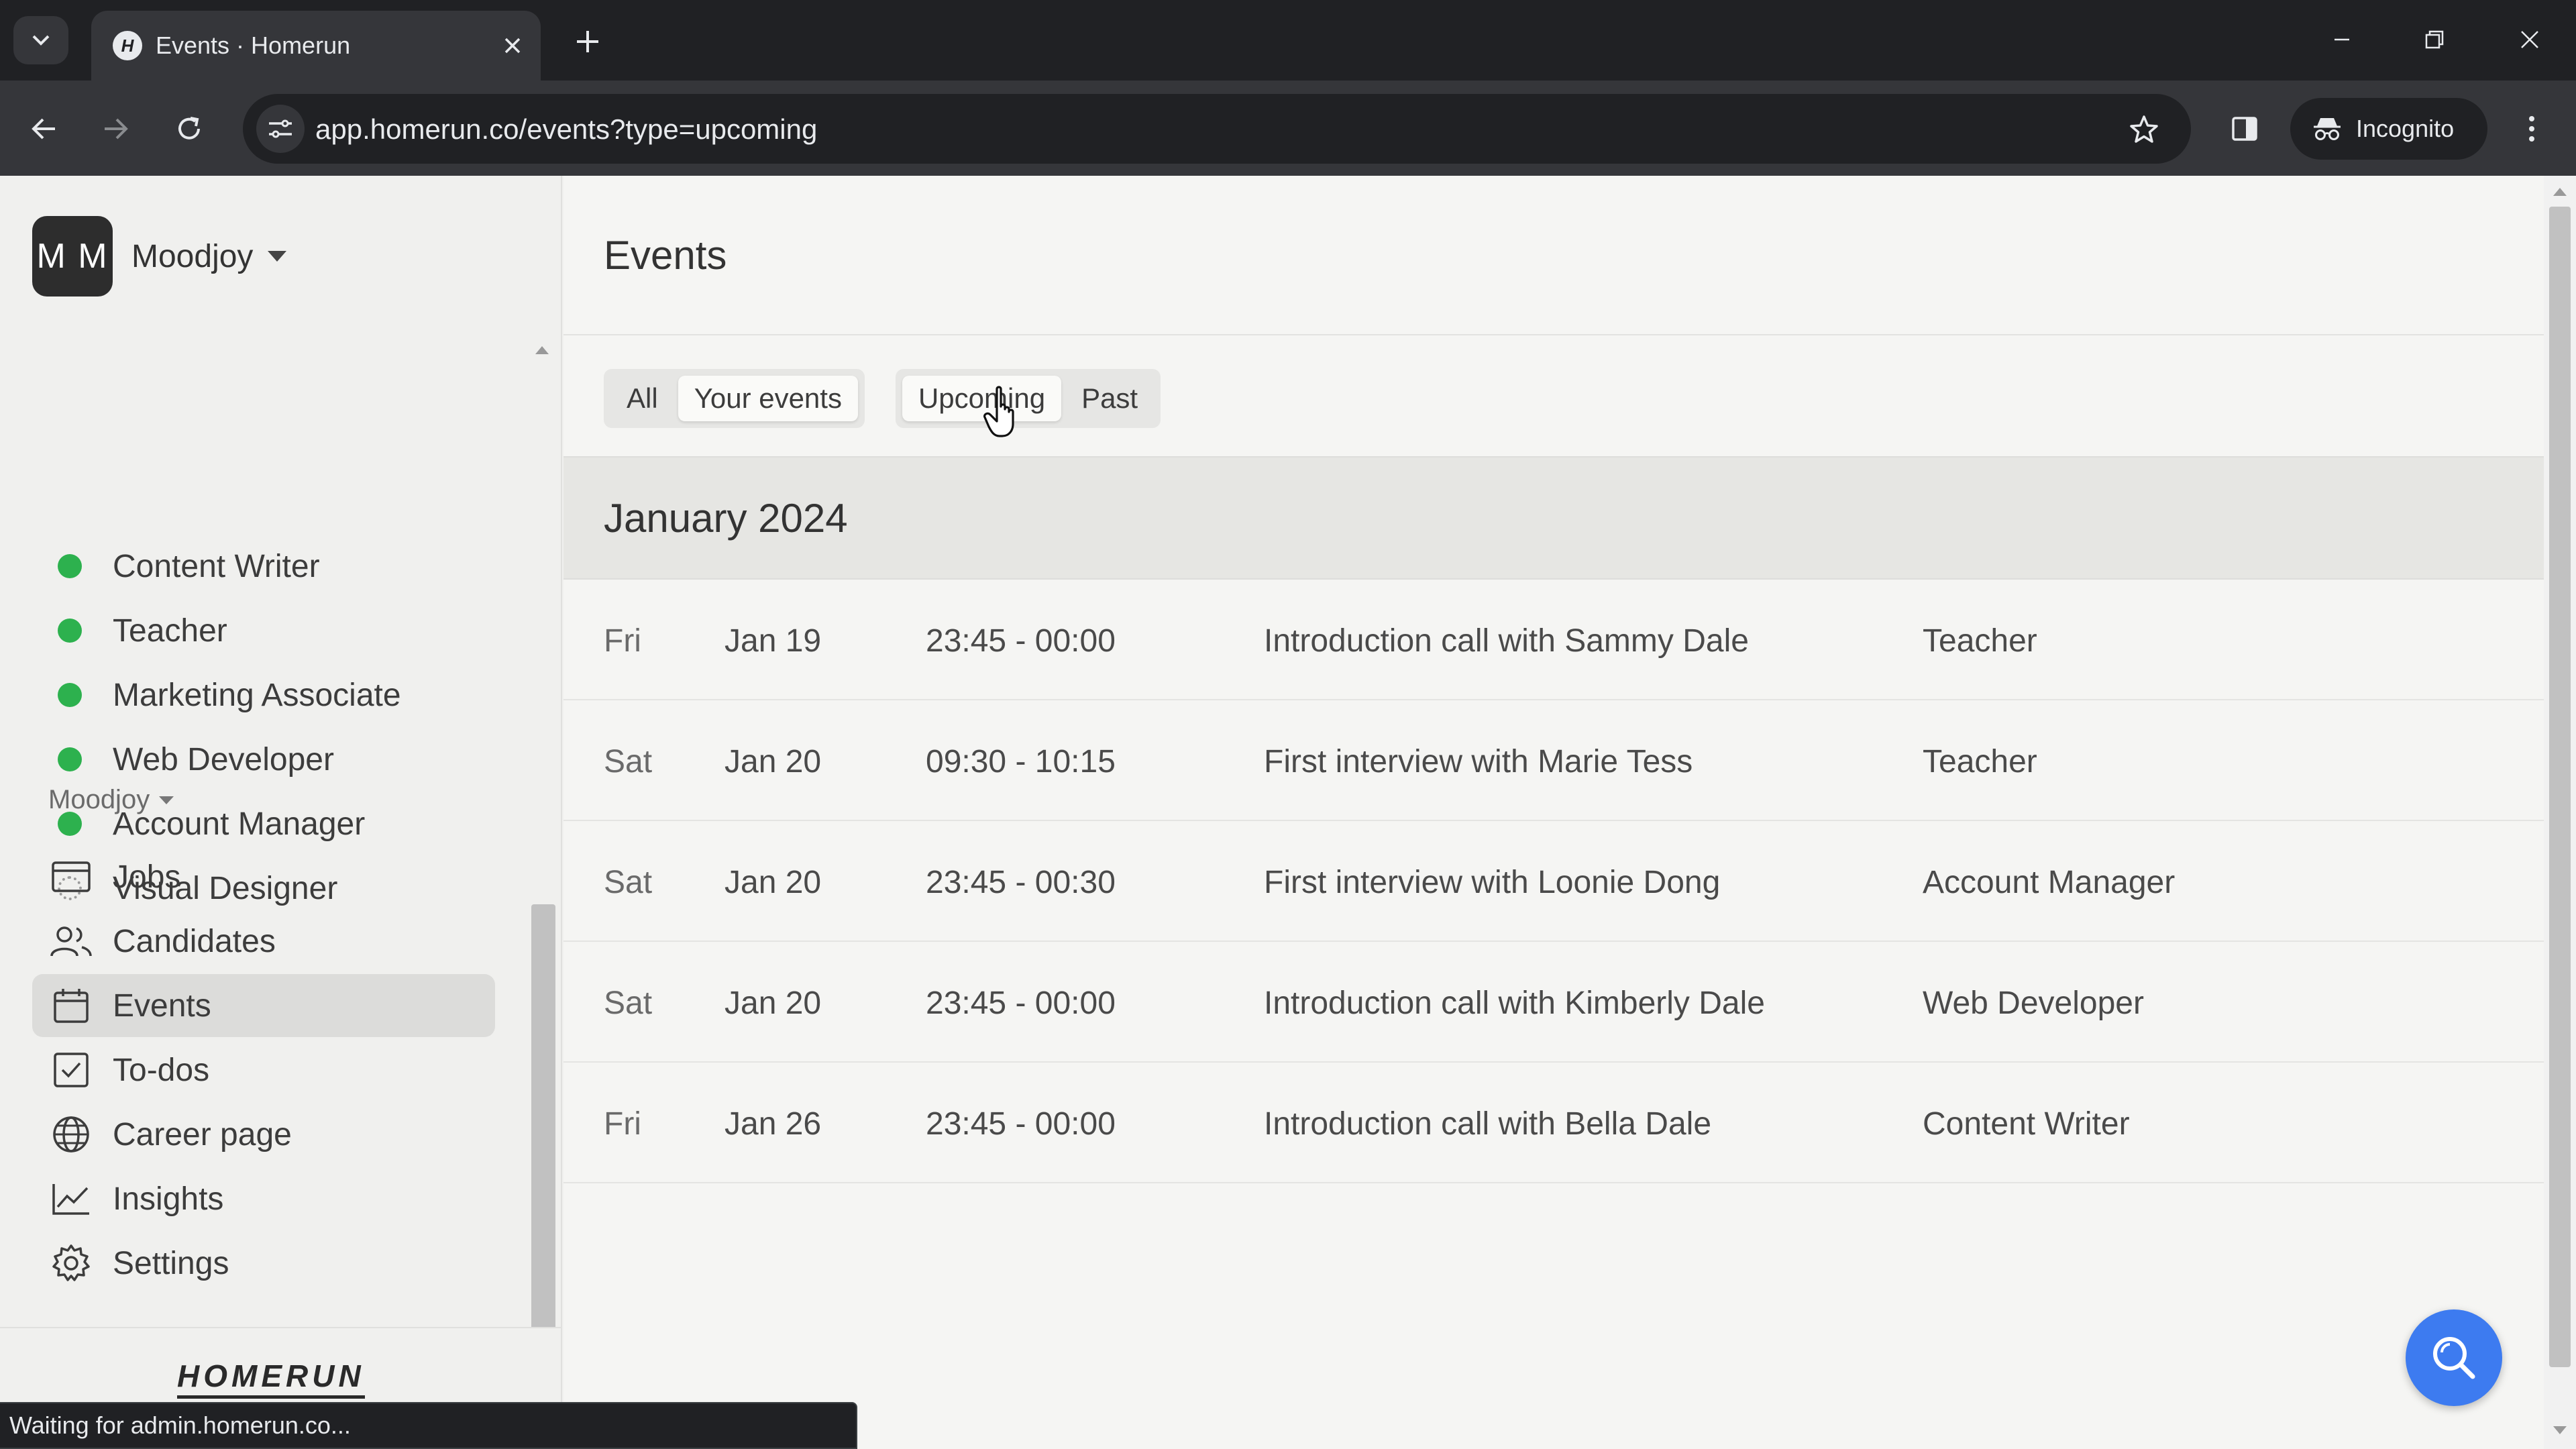 Image resolution: width=2576 pixels, height=1449 pixels. What do you see at coordinates (263, 941) in the screenshot?
I see `nav-item-candidates: Candidates` at bounding box center [263, 941].